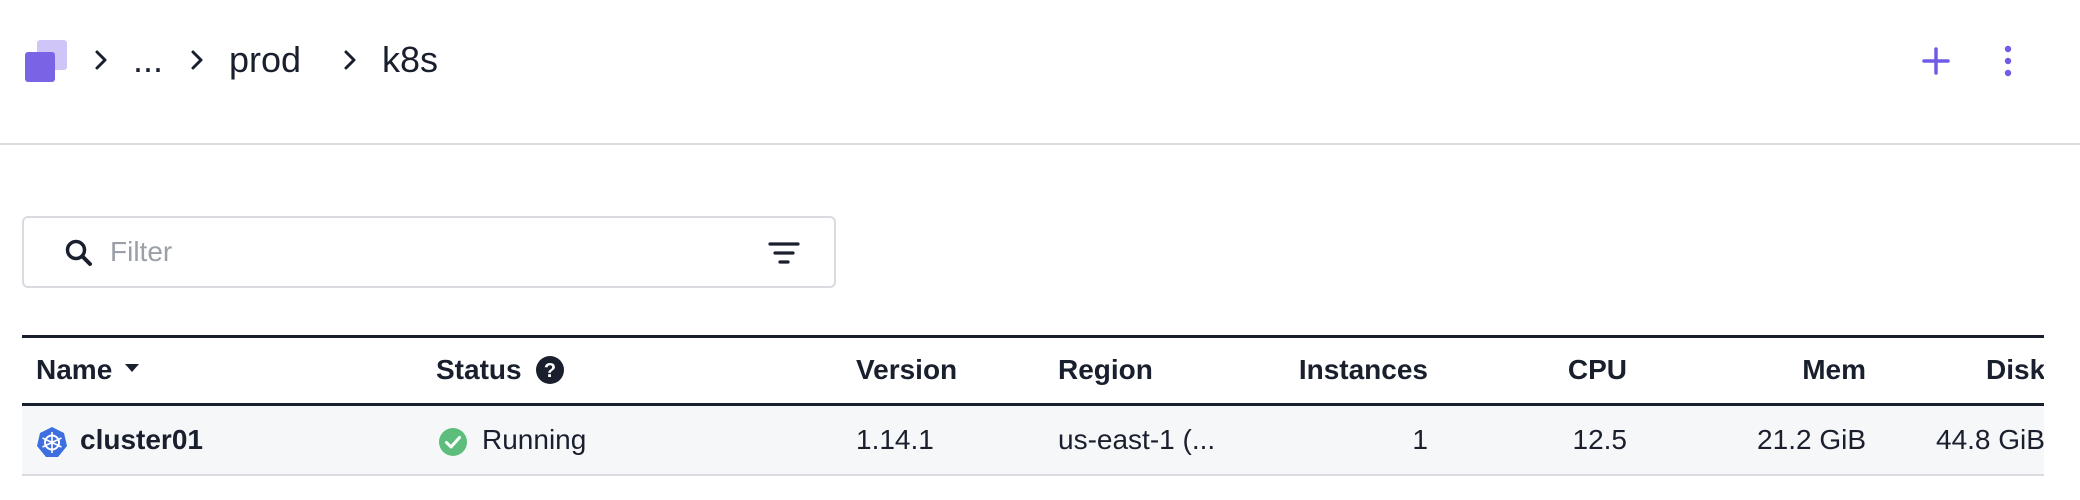 The width and height of the screenshot is (2080, 500). I want to click on sort-desc-icon, so click(132, 368).